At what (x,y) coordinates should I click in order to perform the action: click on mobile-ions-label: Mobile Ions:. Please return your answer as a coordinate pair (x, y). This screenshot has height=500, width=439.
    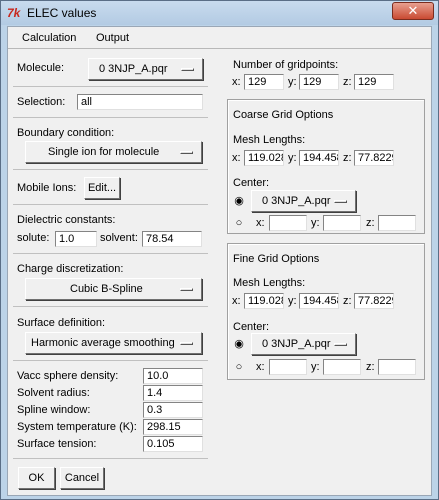
    Looking at the image, I should click on (47, 188).